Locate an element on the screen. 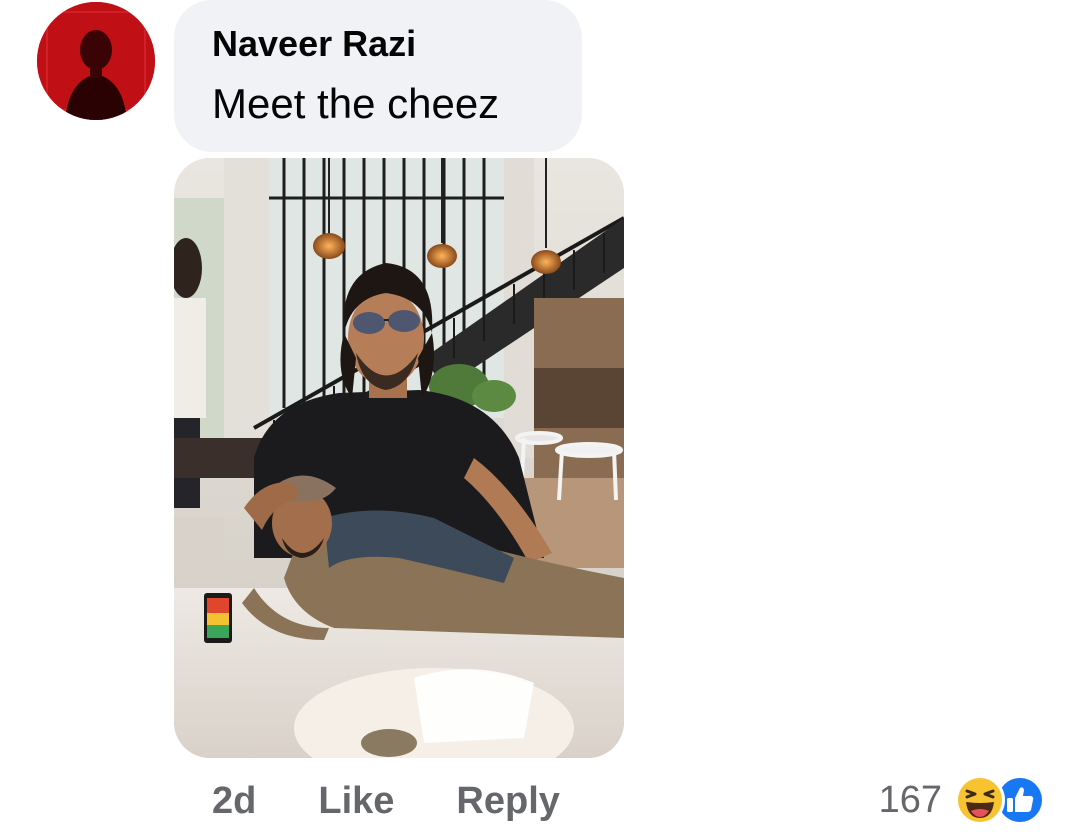  like-button: Like is located at coordinates (356, 801).